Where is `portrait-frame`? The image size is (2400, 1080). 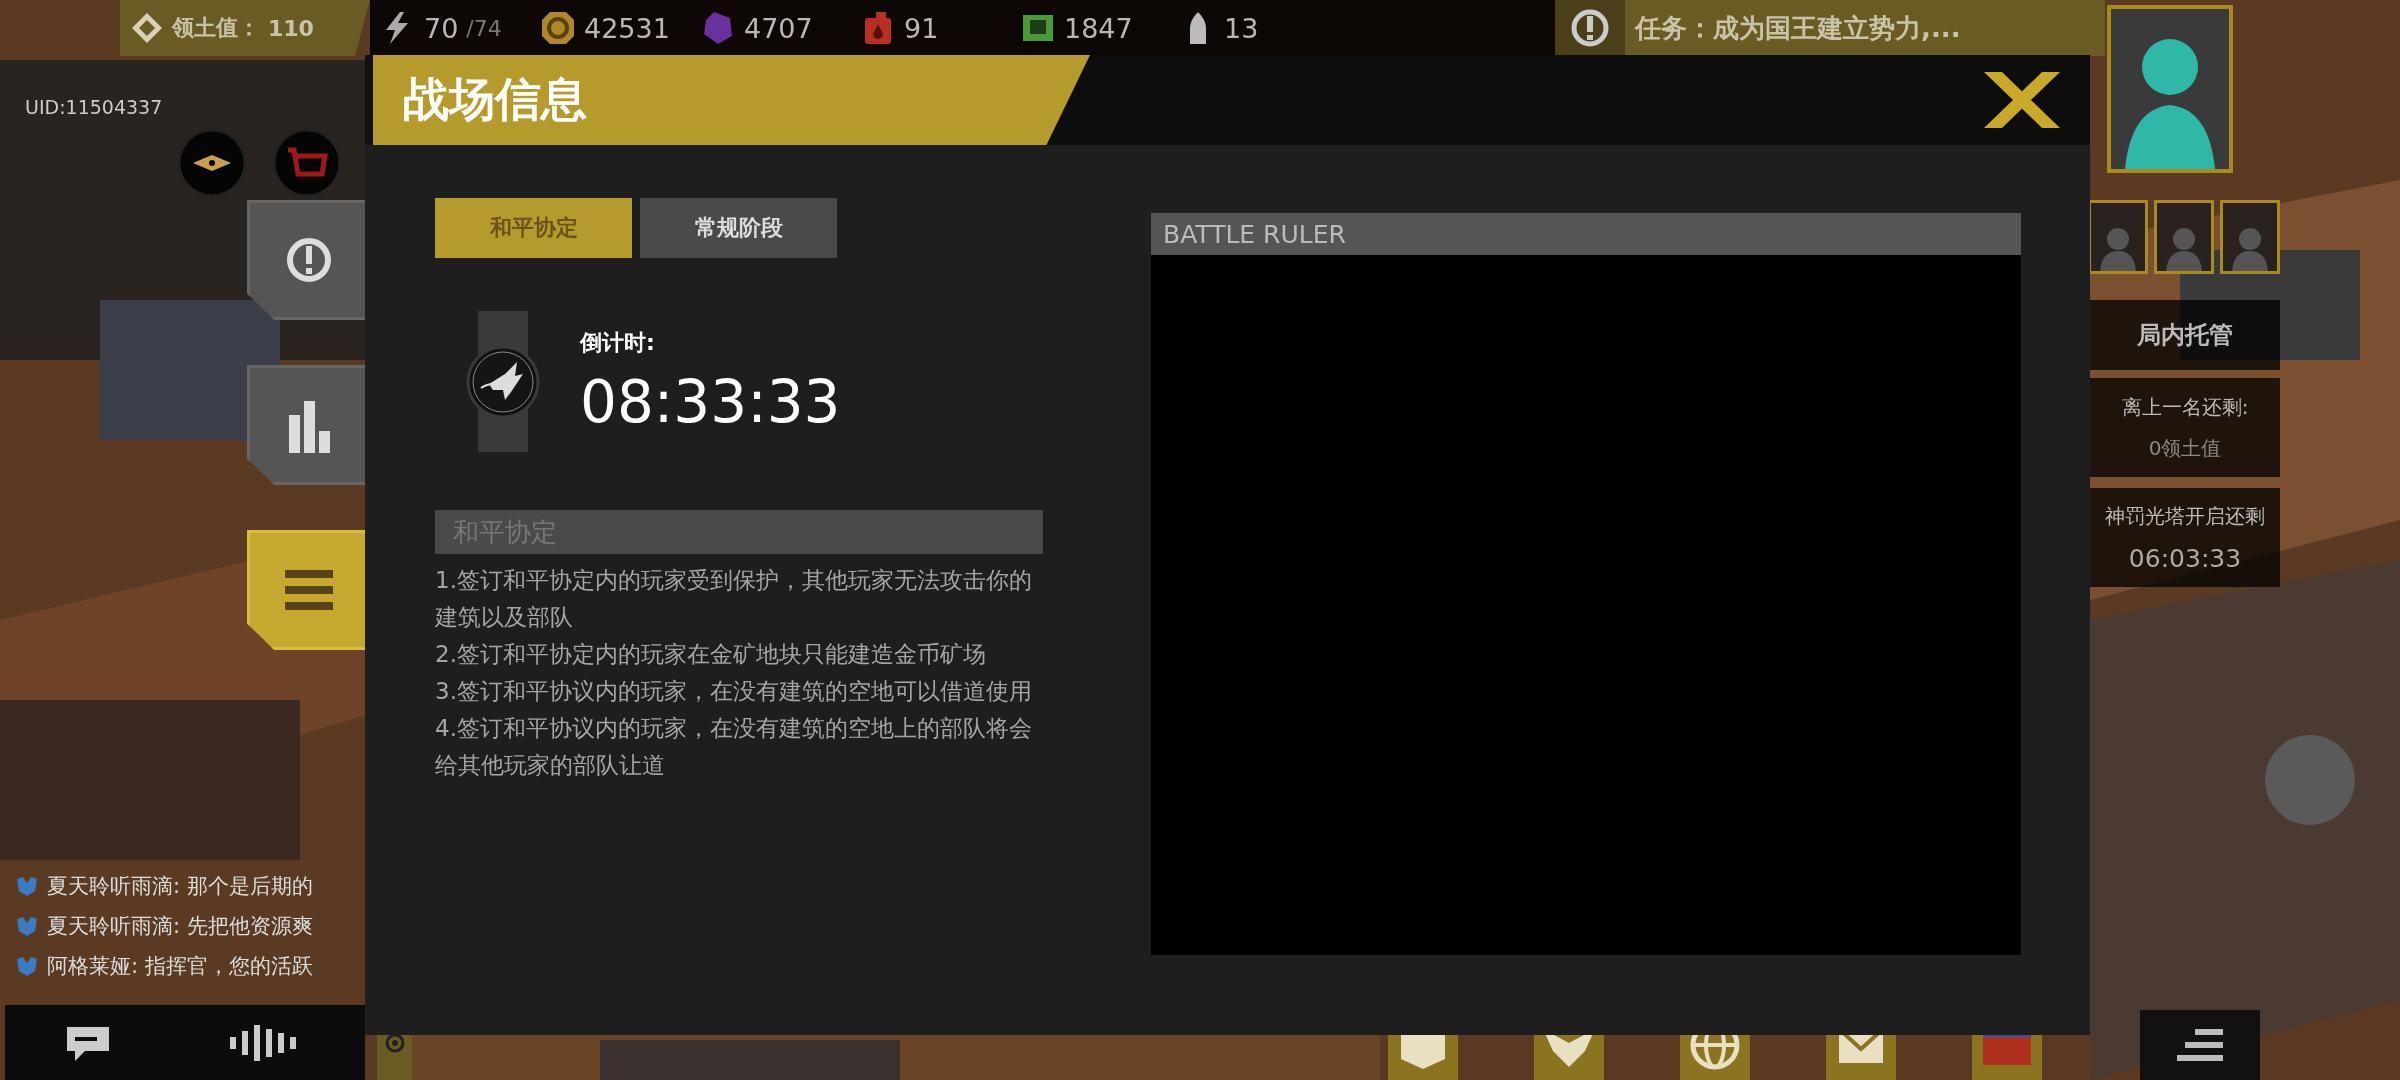
portrait-frame is located at coordinates (2170, 89).